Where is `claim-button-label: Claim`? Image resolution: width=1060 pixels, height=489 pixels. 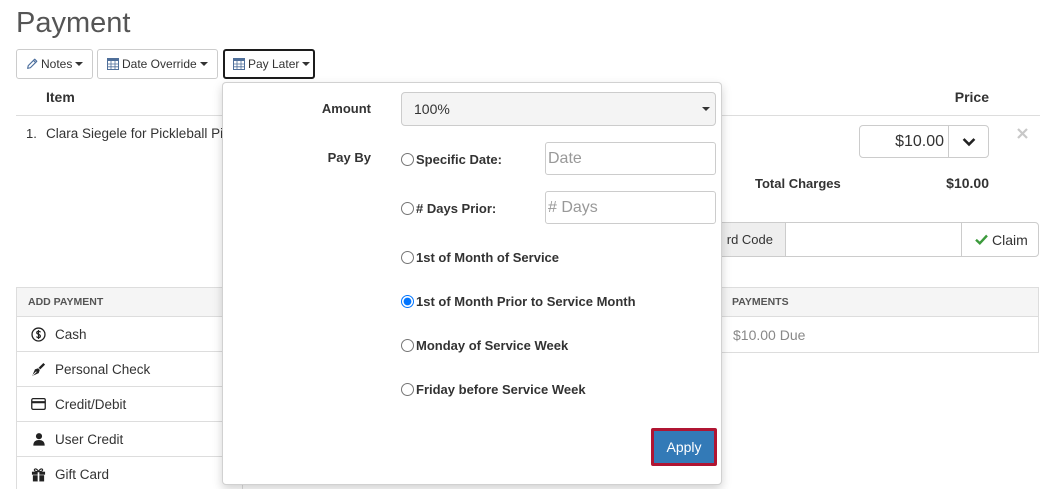 claim-button-label: Claim is located at coordinates (1010, 239).